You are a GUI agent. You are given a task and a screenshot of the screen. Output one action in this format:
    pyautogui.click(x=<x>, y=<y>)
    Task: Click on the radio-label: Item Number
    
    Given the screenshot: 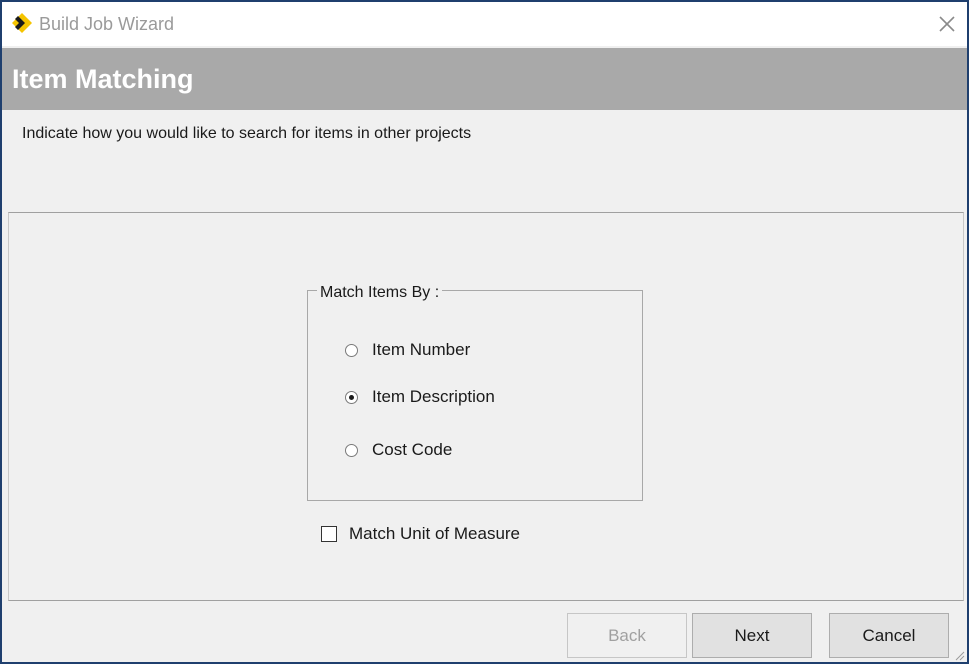 What is the action you would take?
    pyautogui.click(x=421, y=349)
    